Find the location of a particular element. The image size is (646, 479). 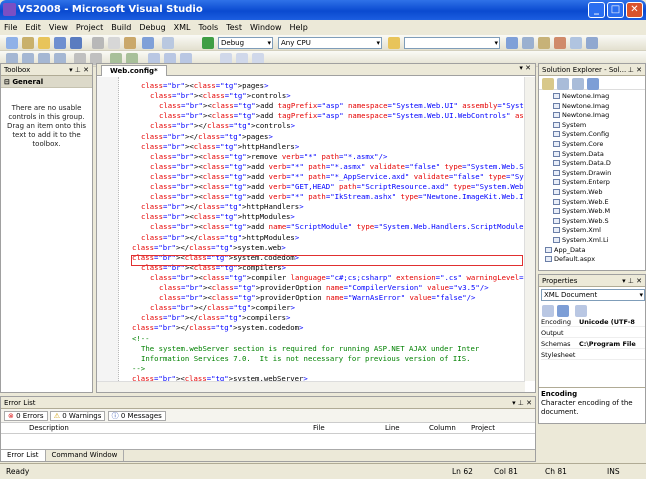

property-pages-icon is located at coordinates (581, 311).